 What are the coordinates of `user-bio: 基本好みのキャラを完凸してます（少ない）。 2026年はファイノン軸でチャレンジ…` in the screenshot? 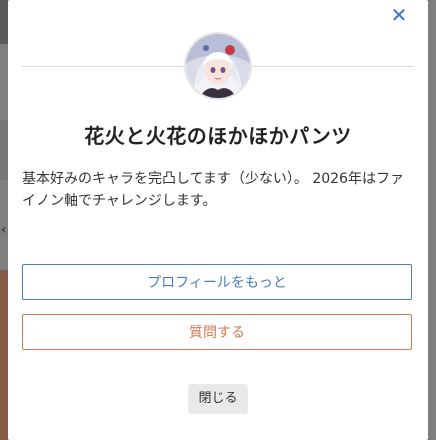 It's located at (213, 190).